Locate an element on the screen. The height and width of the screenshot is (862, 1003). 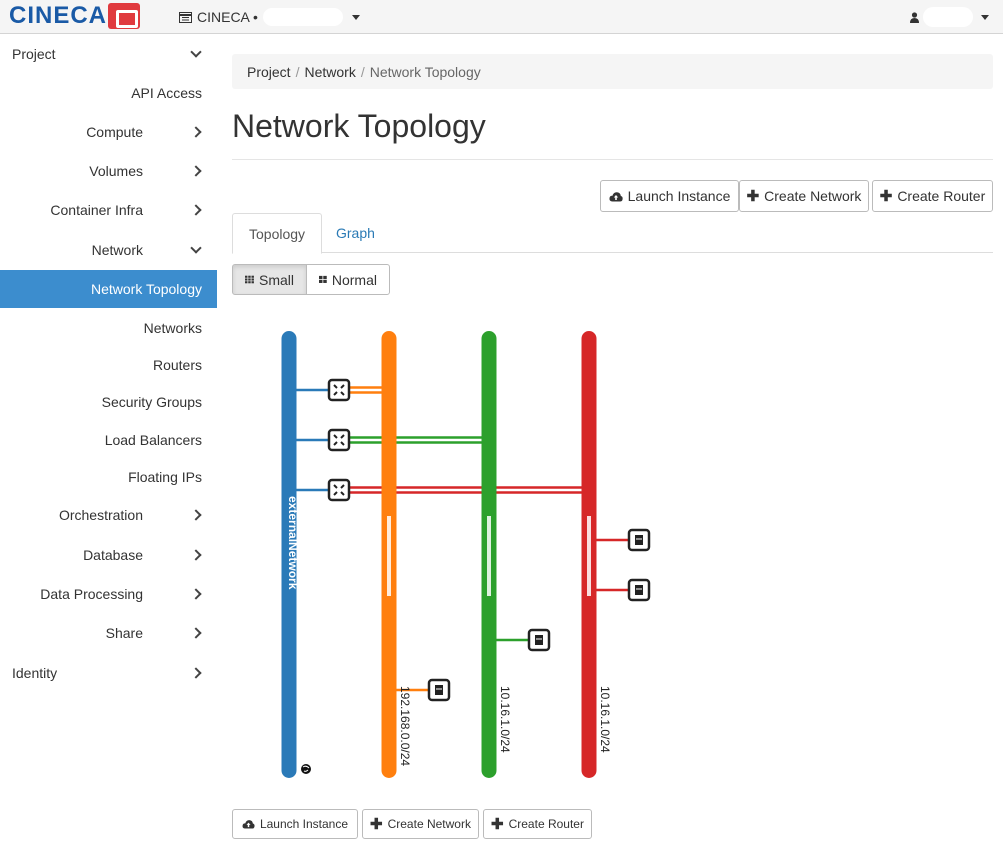
sidebar-item-label: Data Processing is located at coordinates (91, 594).